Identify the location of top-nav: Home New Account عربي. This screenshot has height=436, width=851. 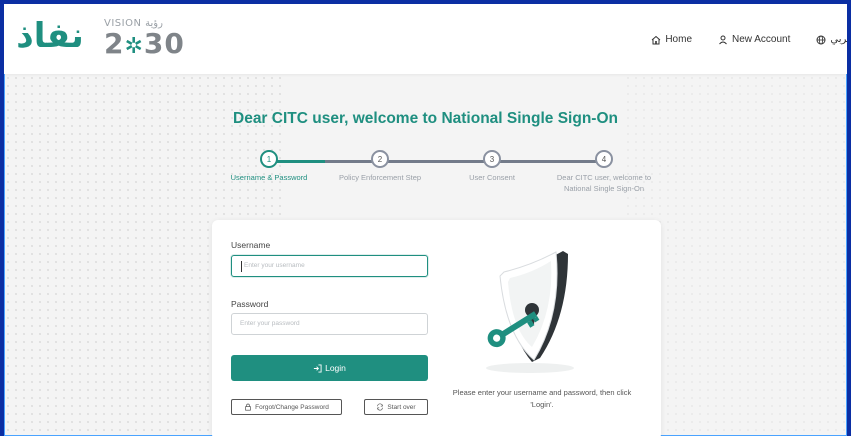
(749, 39).